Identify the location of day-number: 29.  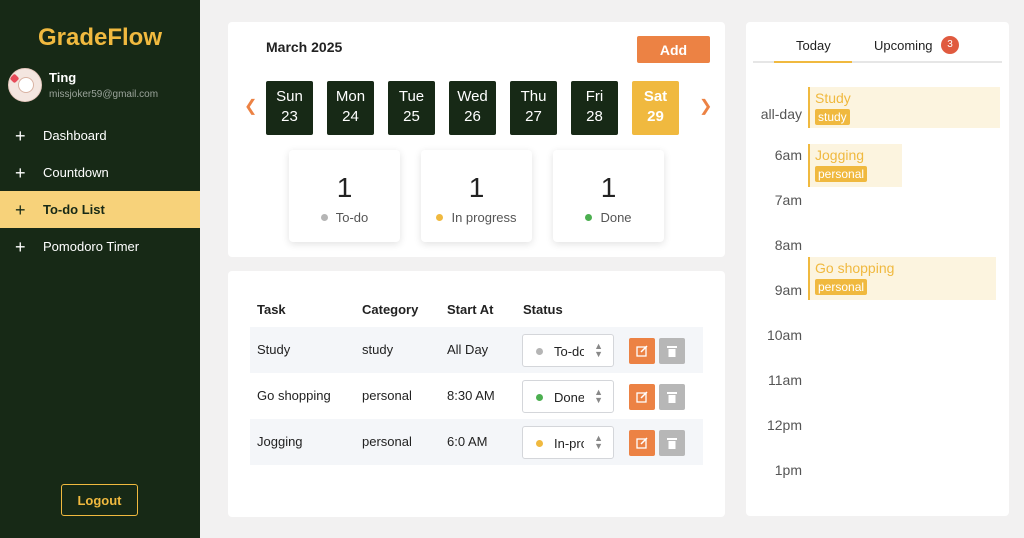
(655, 116).